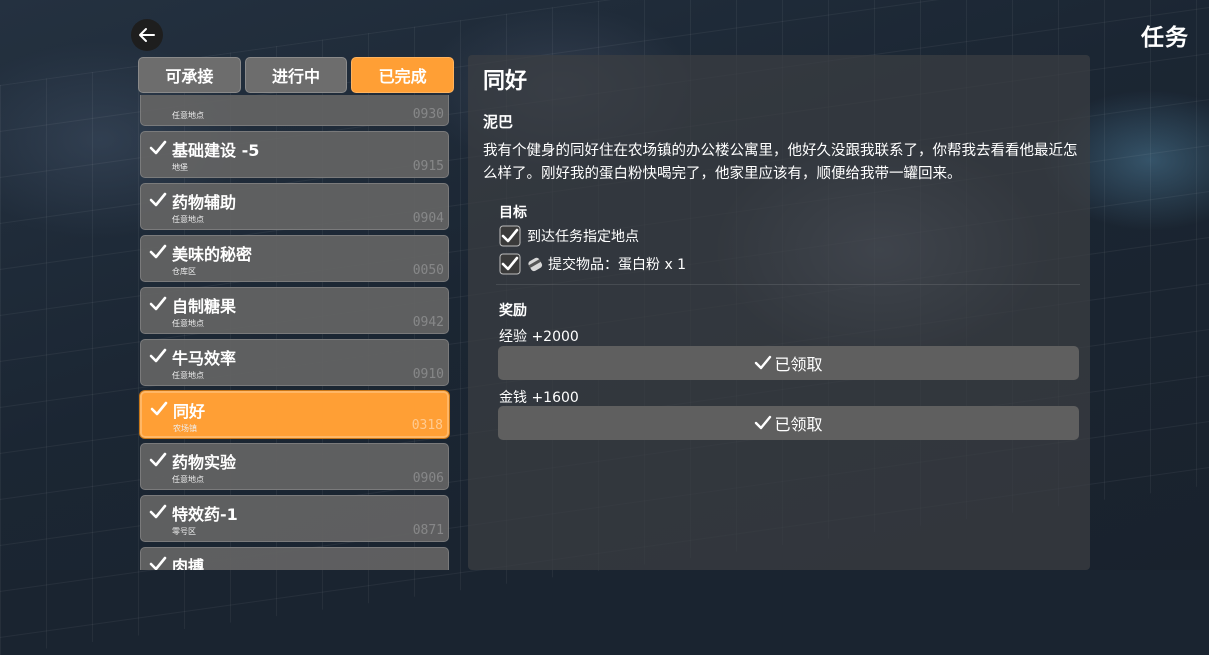  I want to click on quest-code: 0930, so click(428, 114).